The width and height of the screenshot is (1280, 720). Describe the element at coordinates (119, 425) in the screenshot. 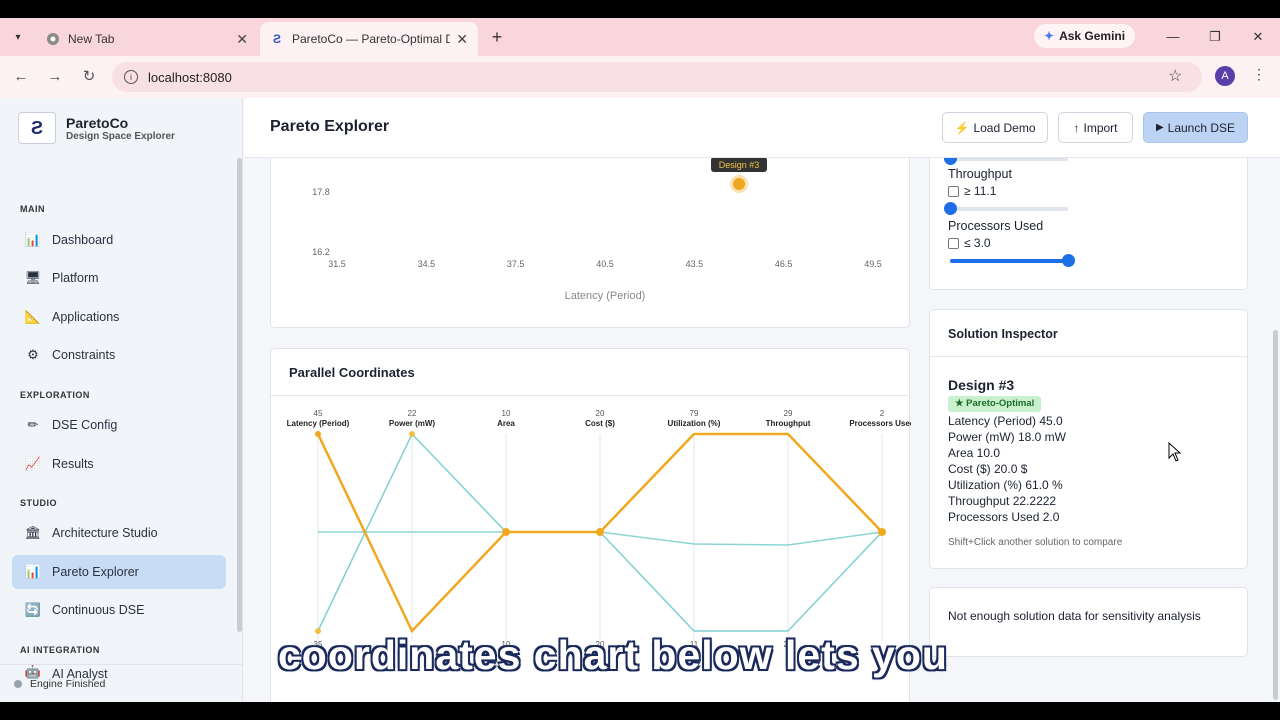

I see `sidebar-item-dse-config: ✏ DSE Config` at that location.